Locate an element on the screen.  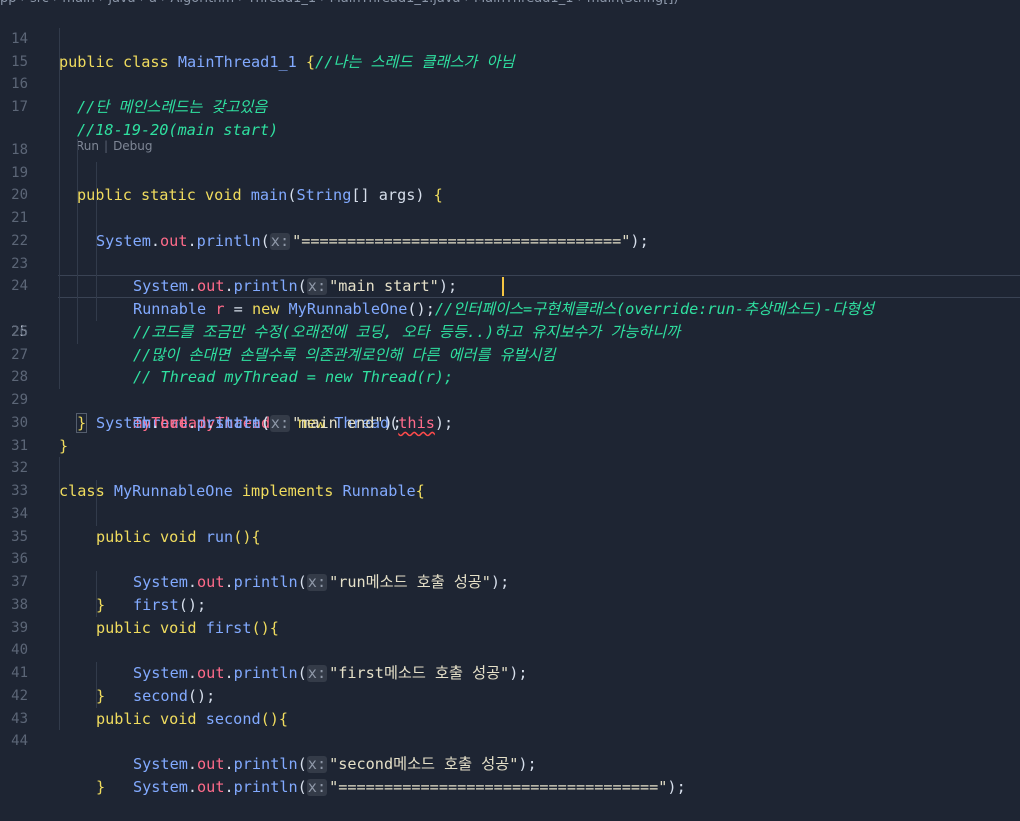
code-line: 33 public void run(){ is located at coordinates (510, 501).